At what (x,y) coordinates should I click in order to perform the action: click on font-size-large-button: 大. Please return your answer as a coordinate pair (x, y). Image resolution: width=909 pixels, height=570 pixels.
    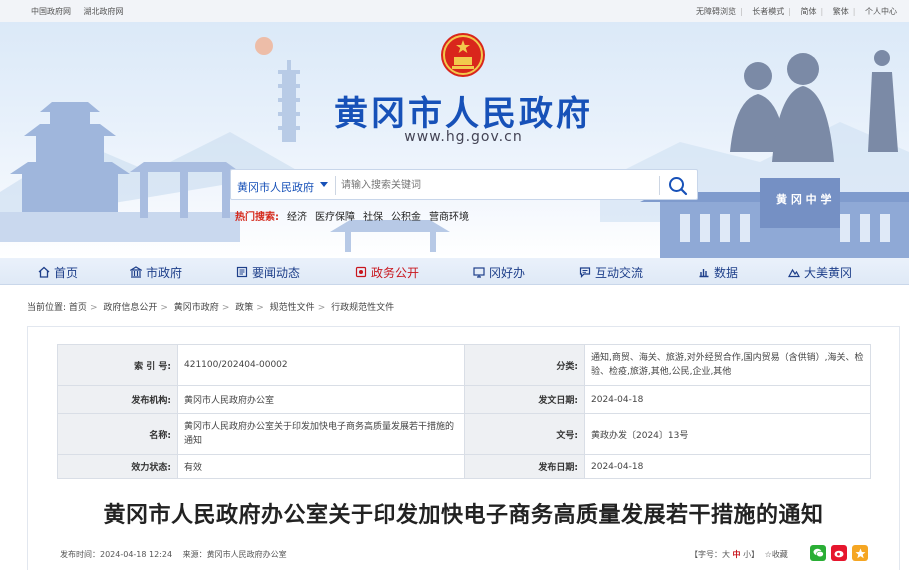
    Looking at the image, I should click on (726, 554).